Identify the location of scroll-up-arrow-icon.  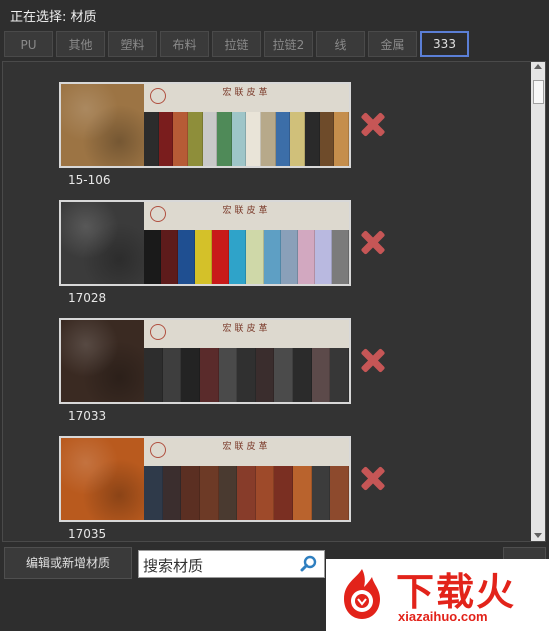
(538, 66).